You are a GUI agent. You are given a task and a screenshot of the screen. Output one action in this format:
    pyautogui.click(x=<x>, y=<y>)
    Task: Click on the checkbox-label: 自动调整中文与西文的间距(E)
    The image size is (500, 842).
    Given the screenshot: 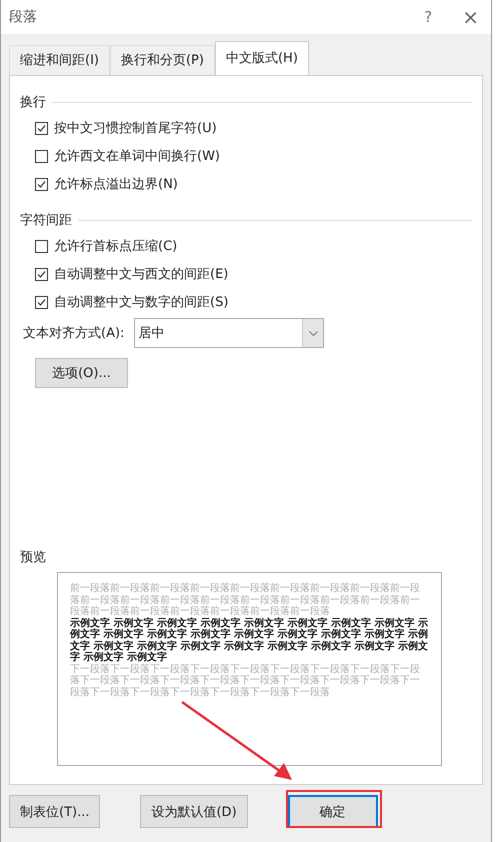 What is the action you would take?
    pyautogui.click(x=141, y=274)
    